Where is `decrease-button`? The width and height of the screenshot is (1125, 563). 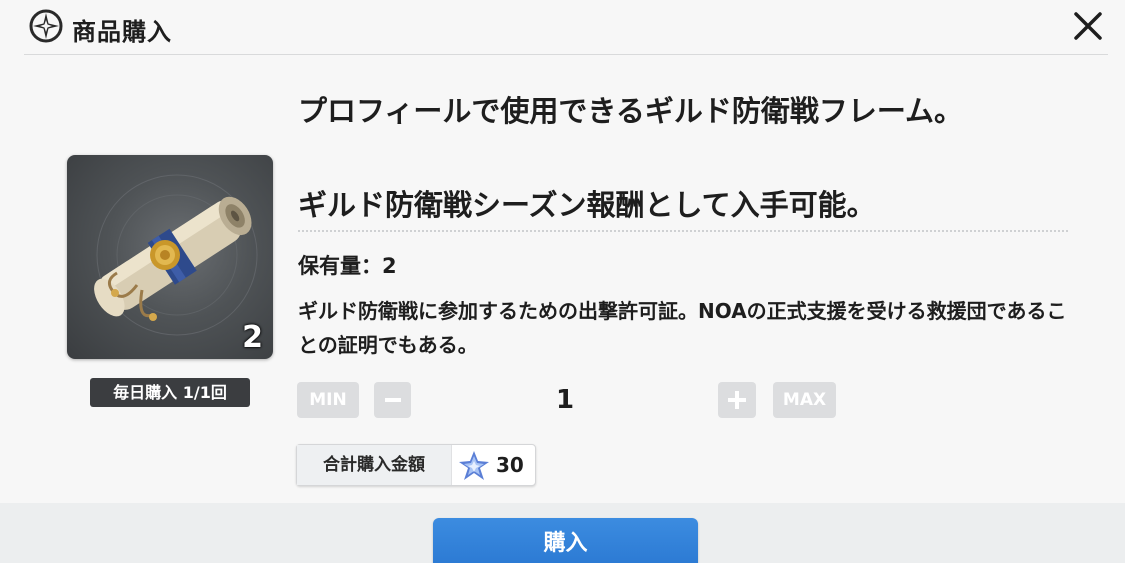 decrease-button is located at coordinates (392, 400).